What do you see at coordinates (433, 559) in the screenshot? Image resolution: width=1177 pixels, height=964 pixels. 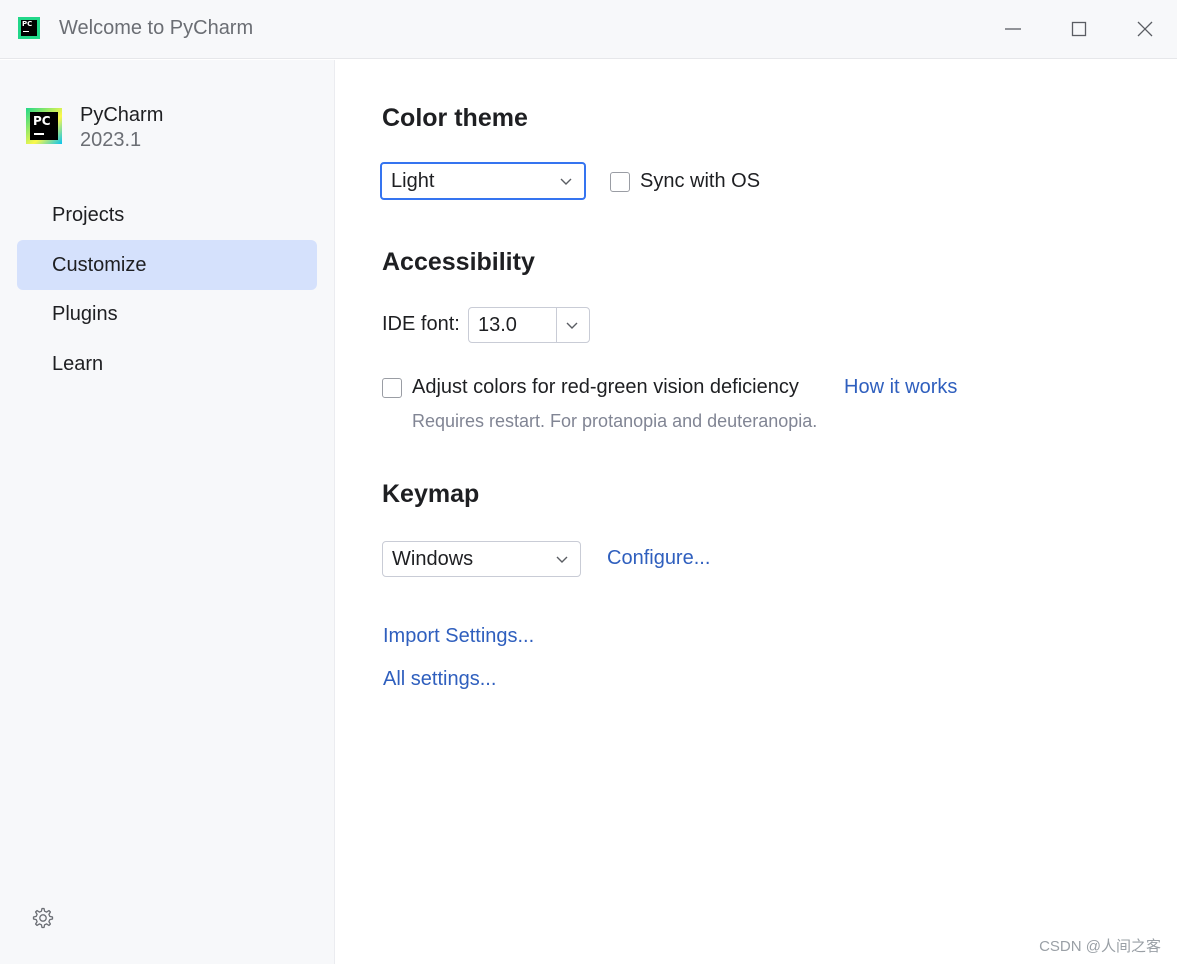 I see `keymap-value: Windows` at bounding box center [433, 559].